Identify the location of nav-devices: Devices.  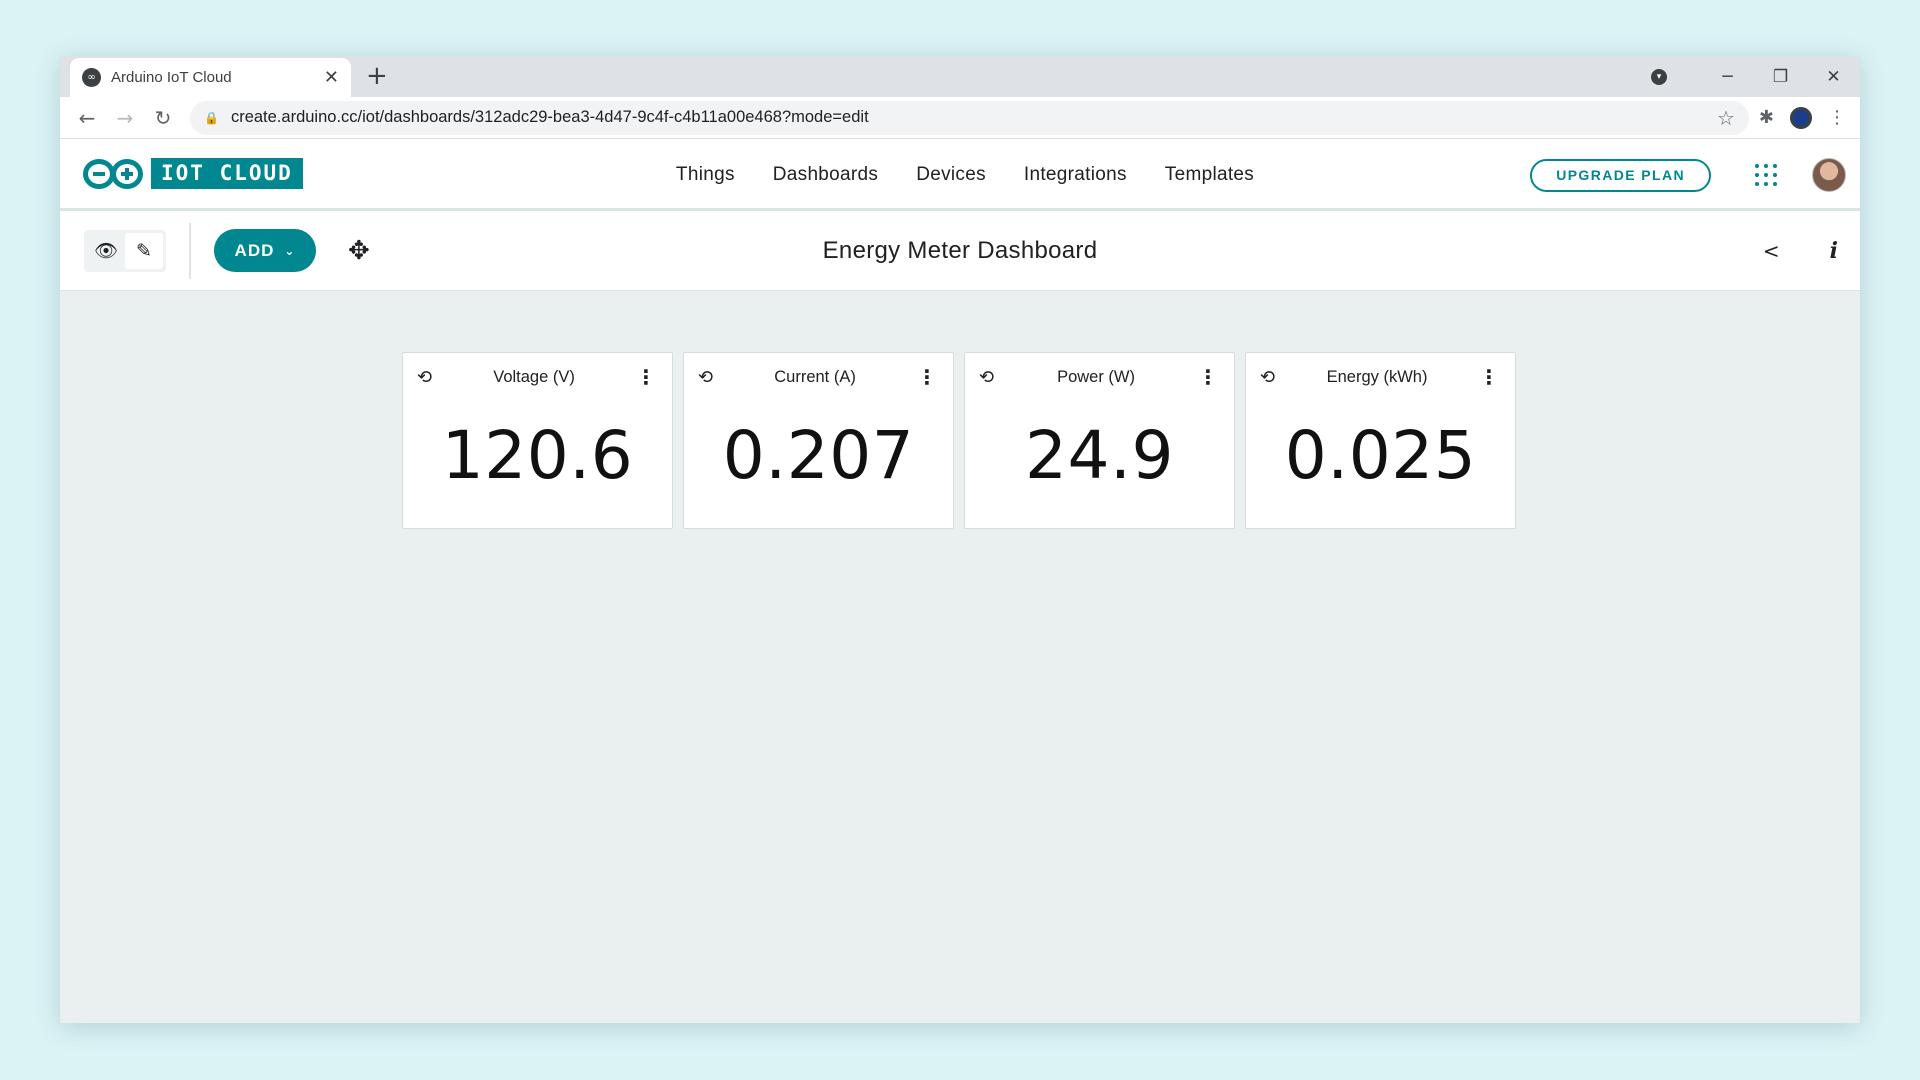
(951, 175).